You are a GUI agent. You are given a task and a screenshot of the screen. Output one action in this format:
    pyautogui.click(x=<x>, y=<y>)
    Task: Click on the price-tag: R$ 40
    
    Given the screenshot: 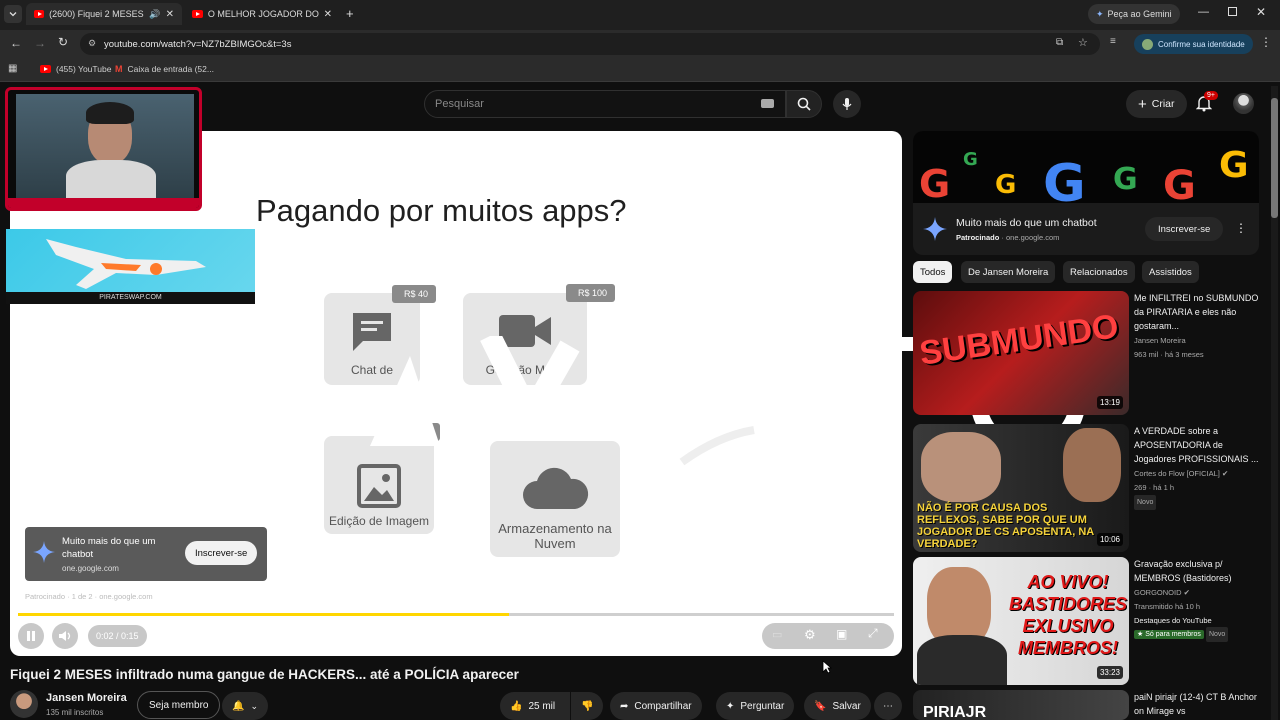 What is the action you would take?
    pyautogui.click(x=414, y=294)
    